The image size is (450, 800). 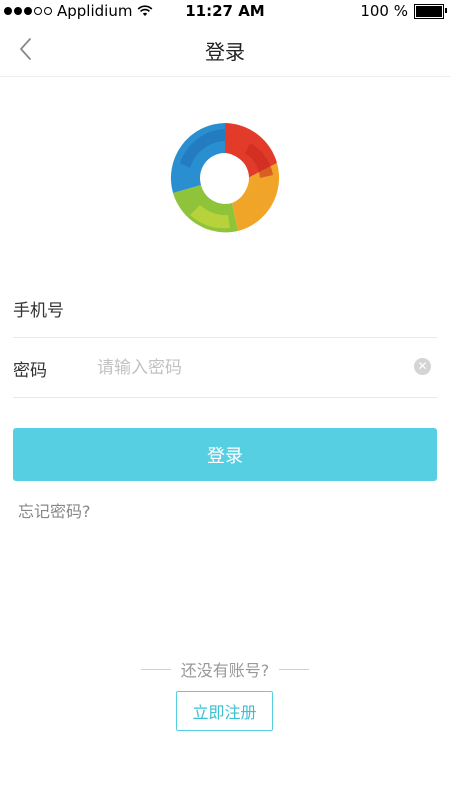 What do you see at coordinates (225, 454) in the screenshot?
I see `login-button: 登录` at bounding box center [225, 454].